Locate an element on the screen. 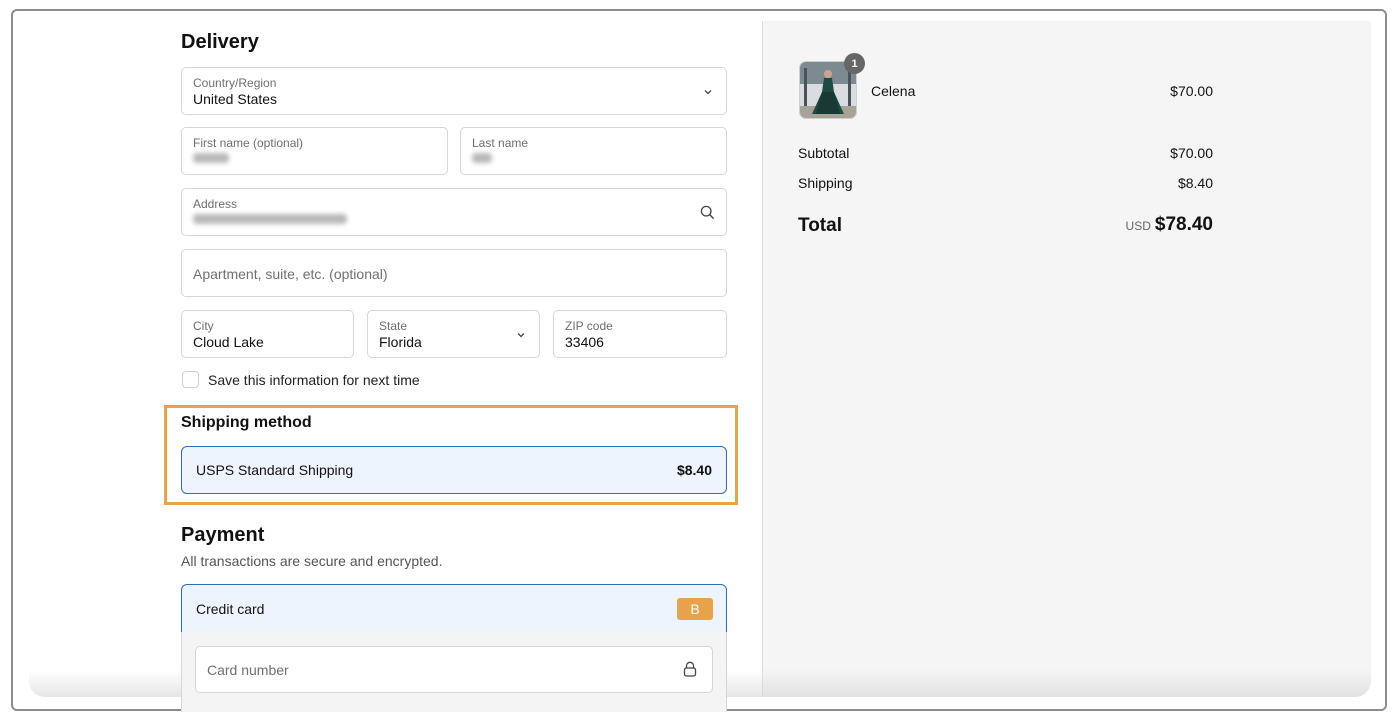  card-number-placeholder: Card number is located at coordinates (248, 670).